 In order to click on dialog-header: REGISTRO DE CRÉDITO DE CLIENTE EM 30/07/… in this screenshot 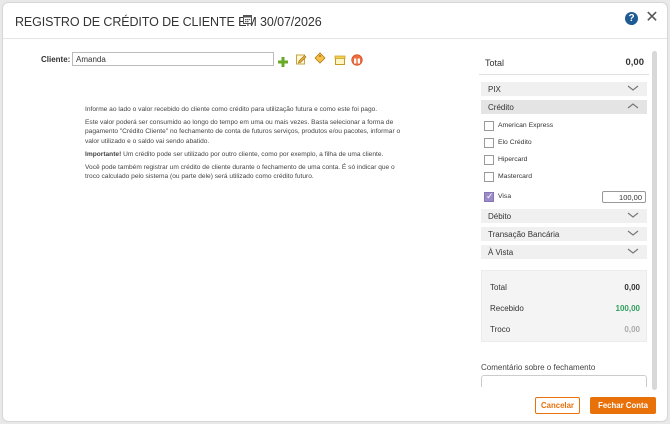, I will do `click(335, 21)`.